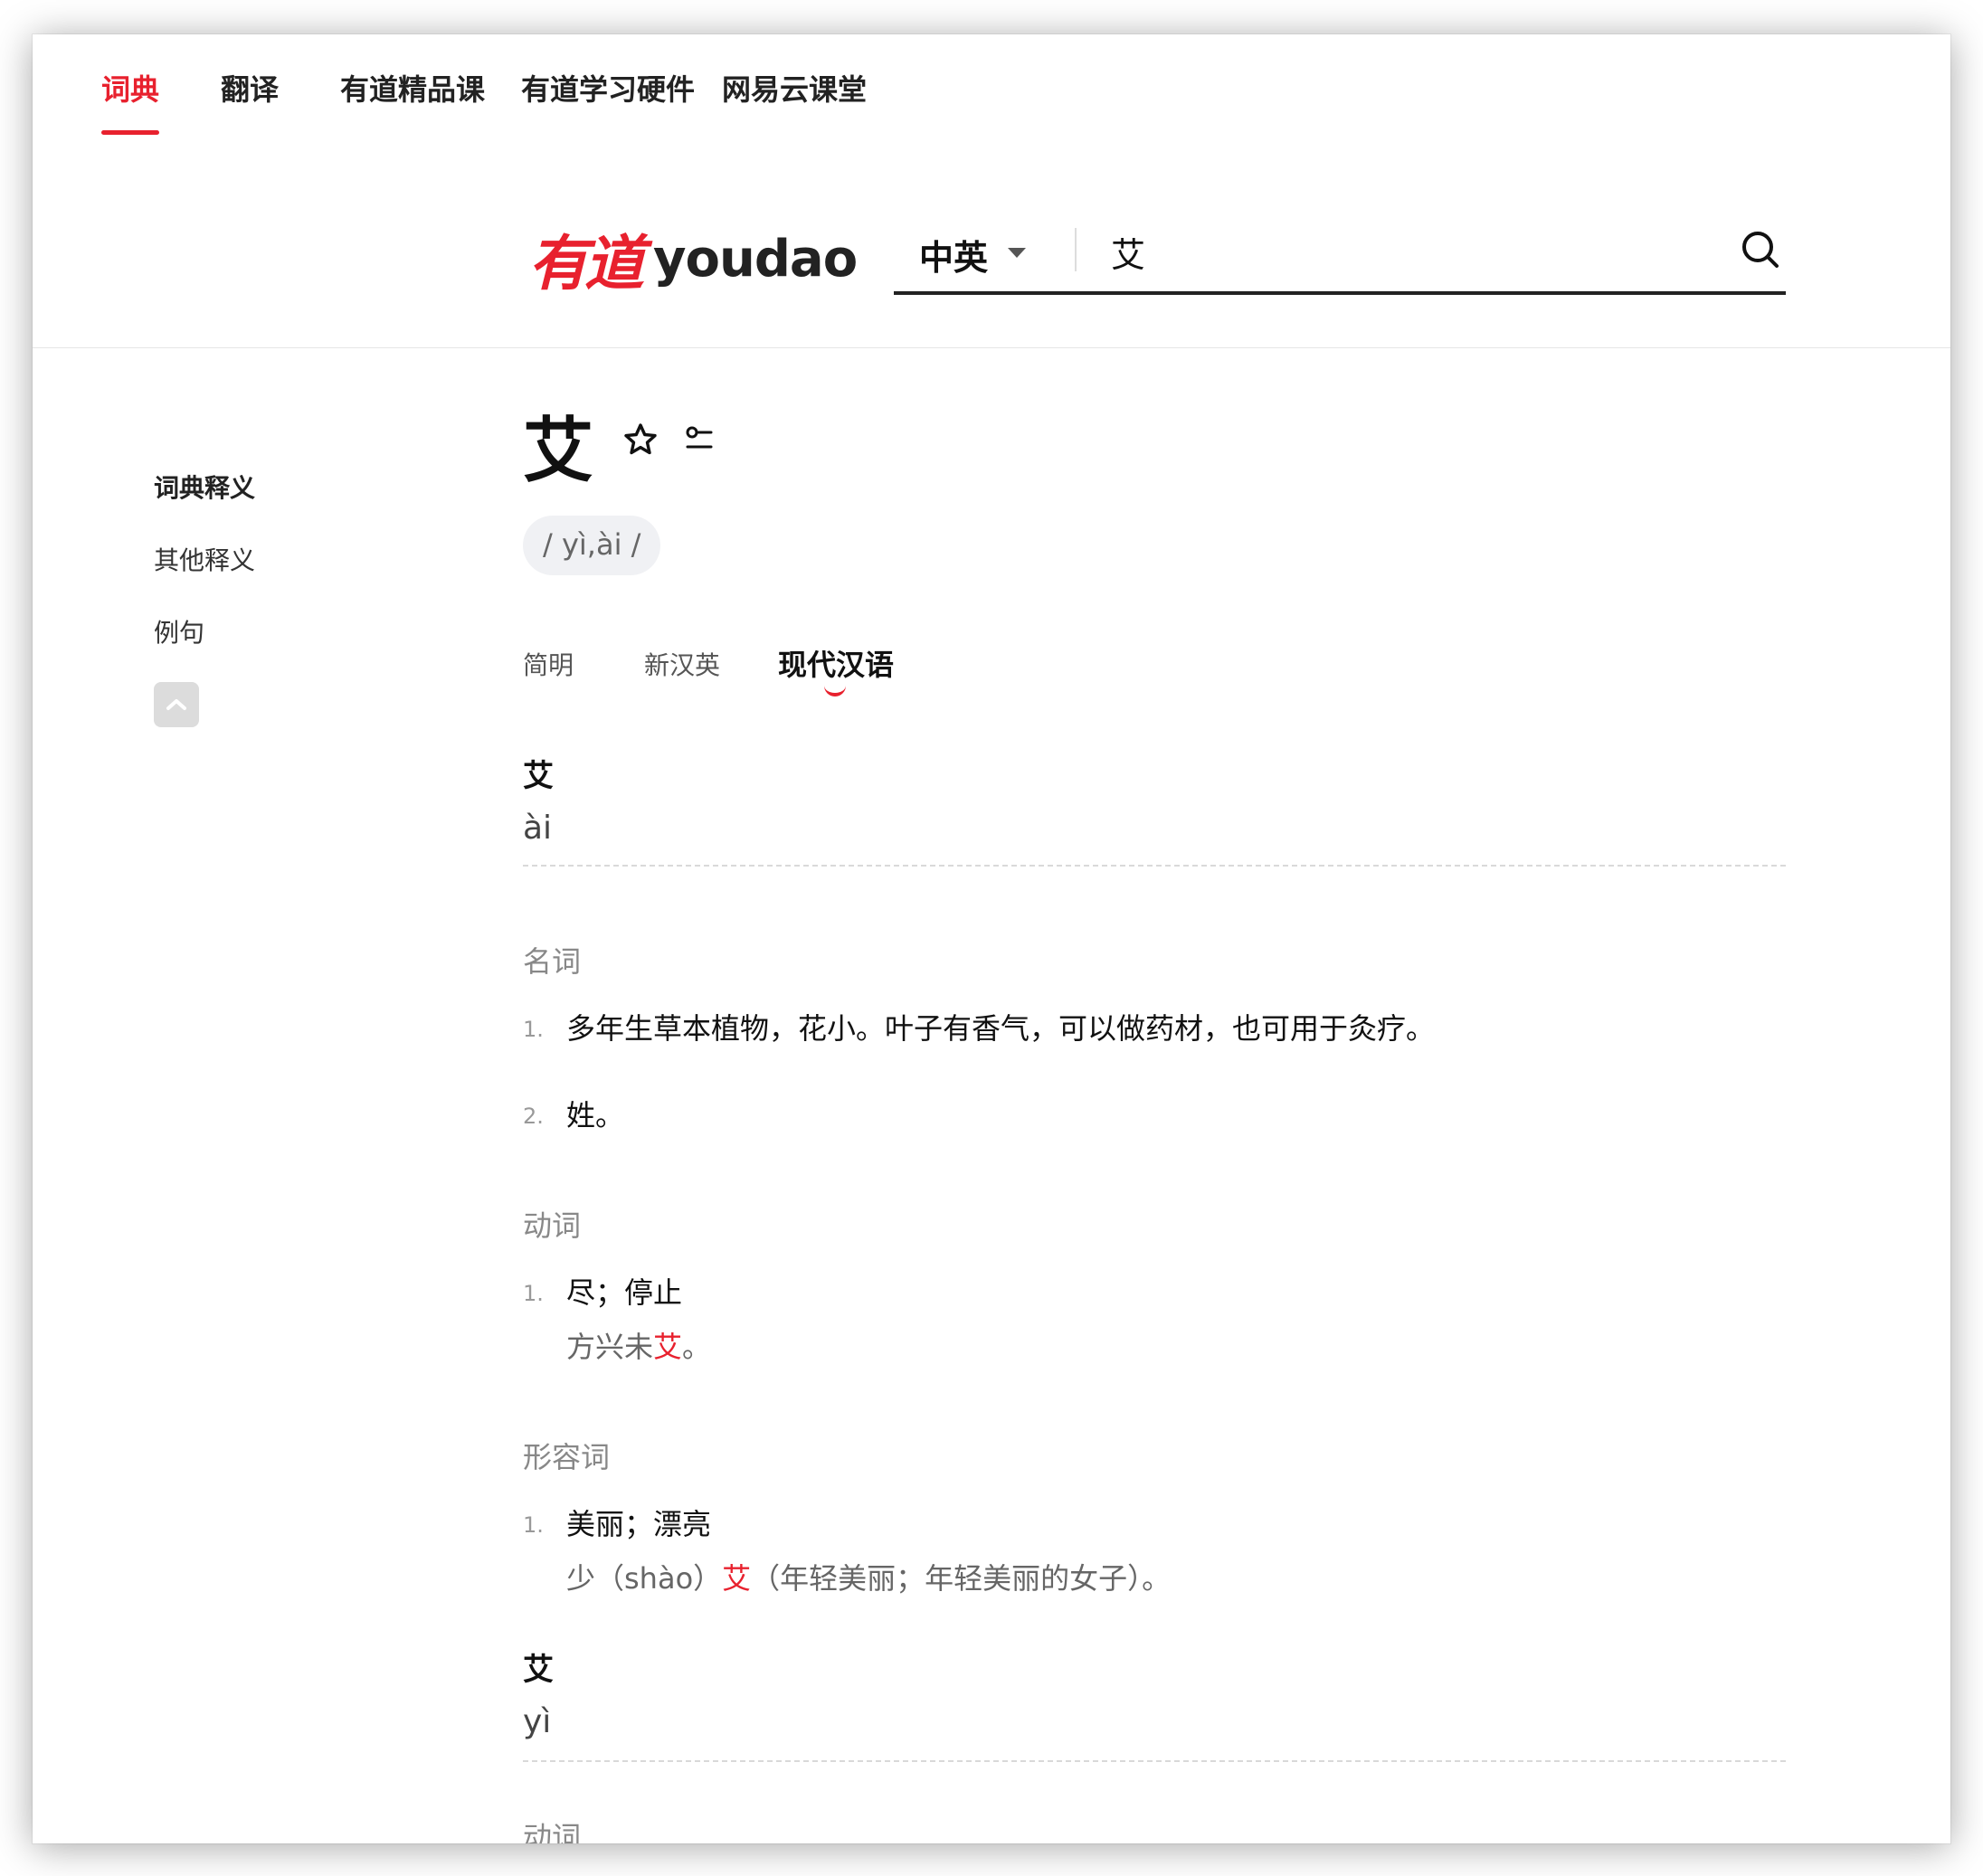 The width and height of the screenshot is (1983, 1876). I want to click on example-text: 方兴未, so click(610, 1347).